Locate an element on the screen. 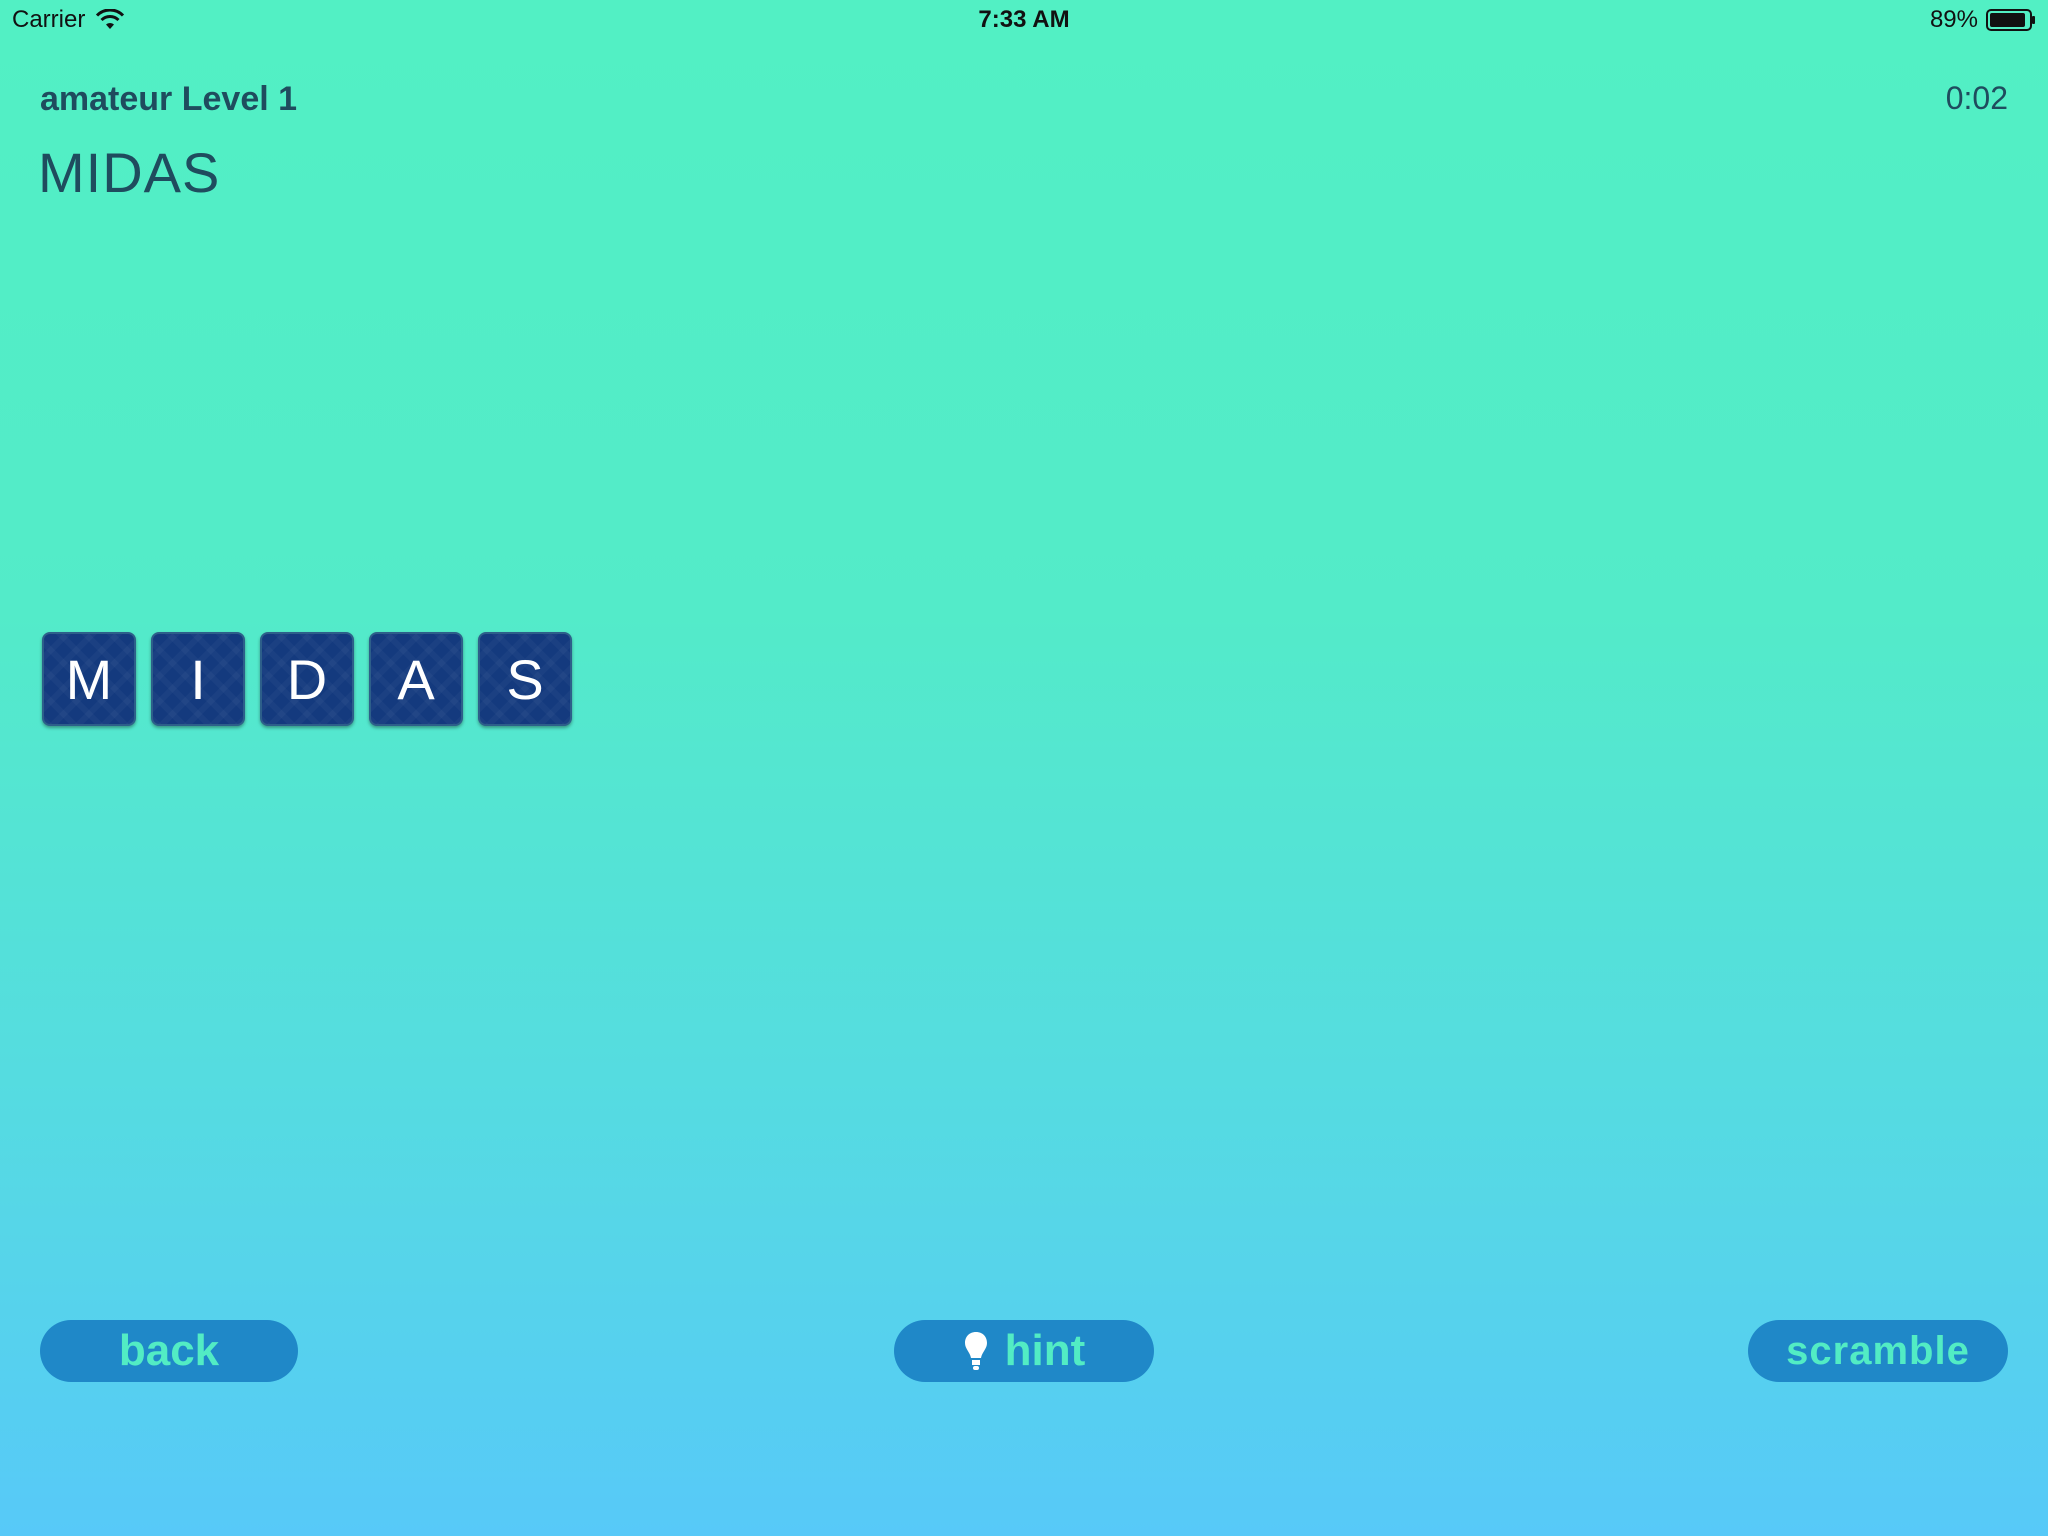  back-button-label: back is located at coordinates (169, 1350).